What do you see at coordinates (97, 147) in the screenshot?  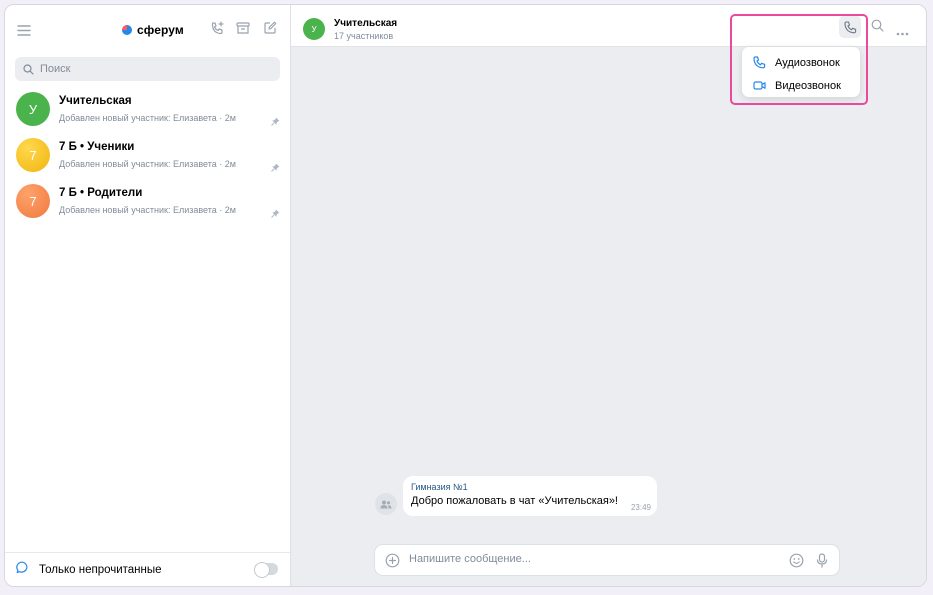 I see `chat-title: 7 Б • Ученики` at bounding box center [97, 147].